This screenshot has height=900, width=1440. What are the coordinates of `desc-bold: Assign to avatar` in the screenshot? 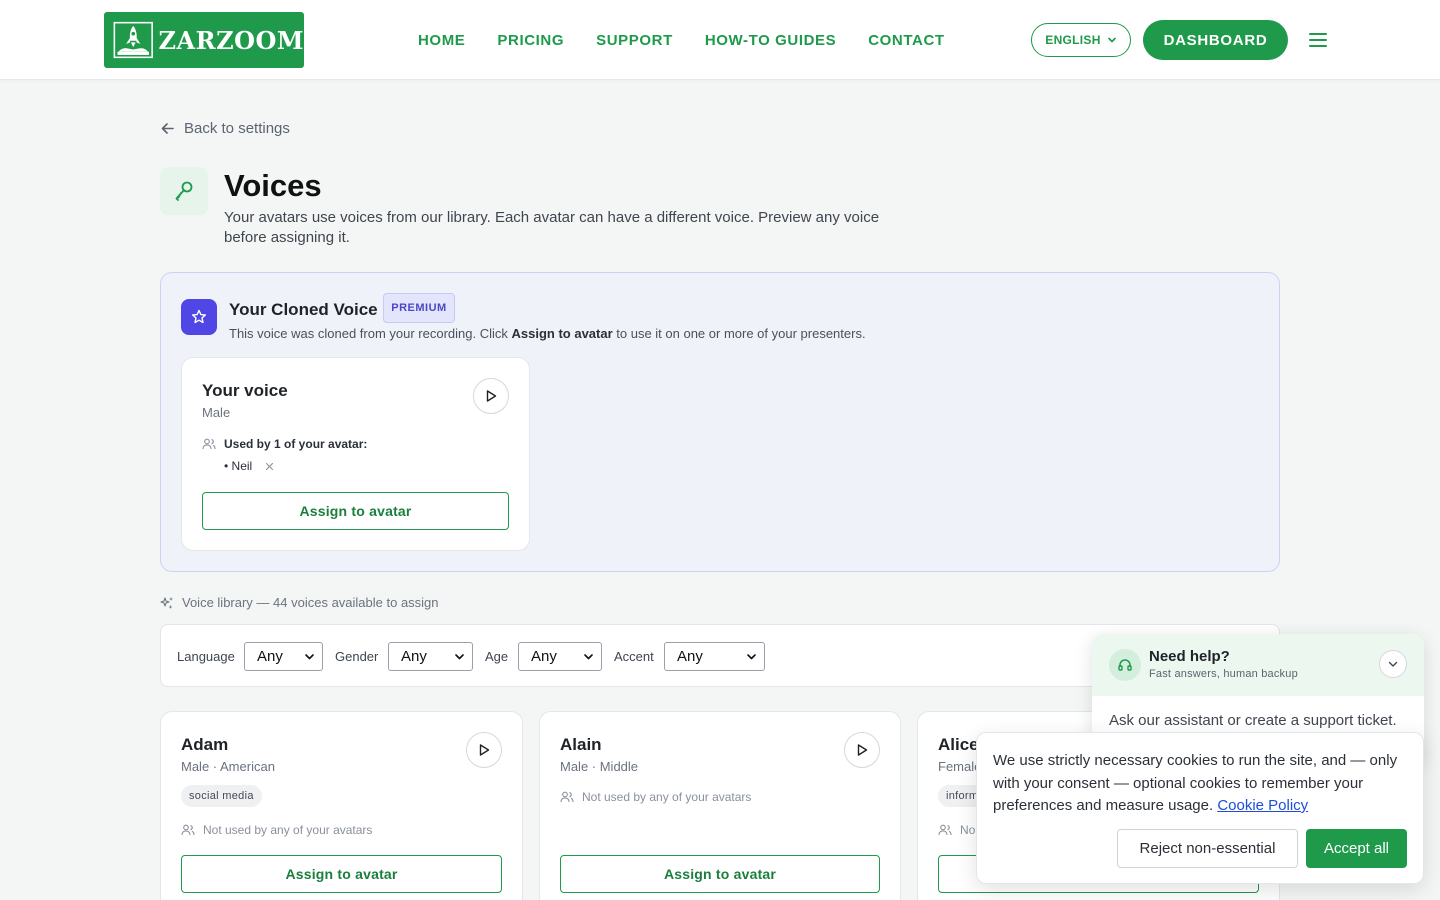 It's located at (562, 333).